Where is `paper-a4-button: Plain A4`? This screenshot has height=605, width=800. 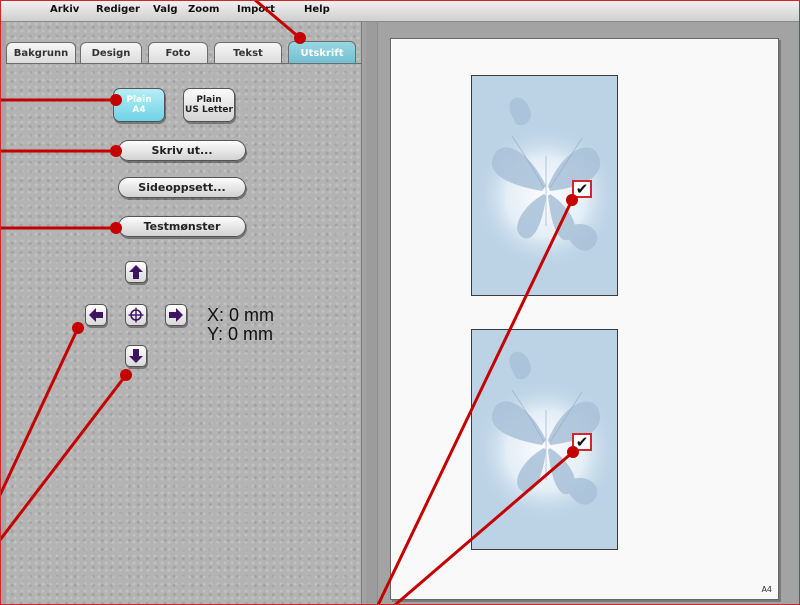
paper-a4-button: Plain A4 is located at coordinates (139, 105).